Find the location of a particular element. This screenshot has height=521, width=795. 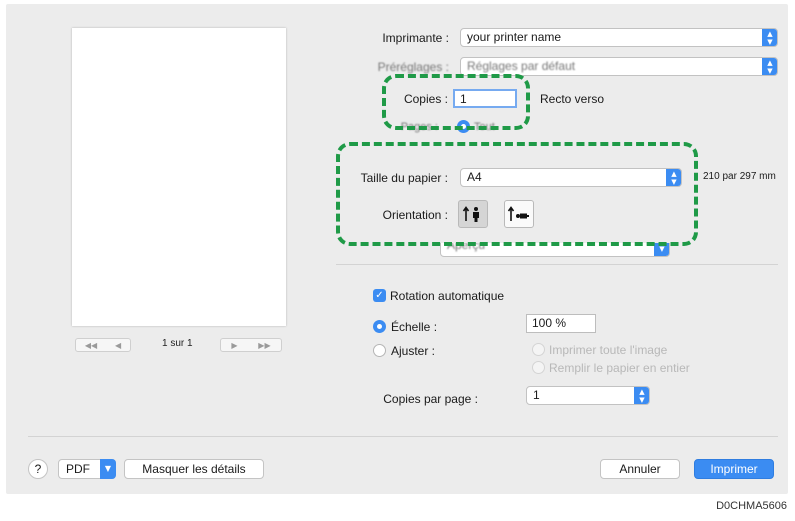

scale-label: Échelle : is located at coordinates (414, 327).